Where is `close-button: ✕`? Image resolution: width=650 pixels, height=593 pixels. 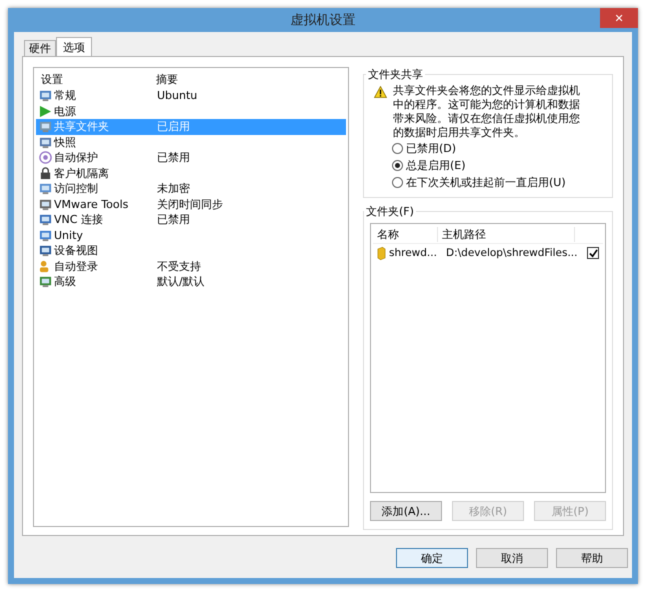 close-button: ✕ is located at coordinates (619, 18).